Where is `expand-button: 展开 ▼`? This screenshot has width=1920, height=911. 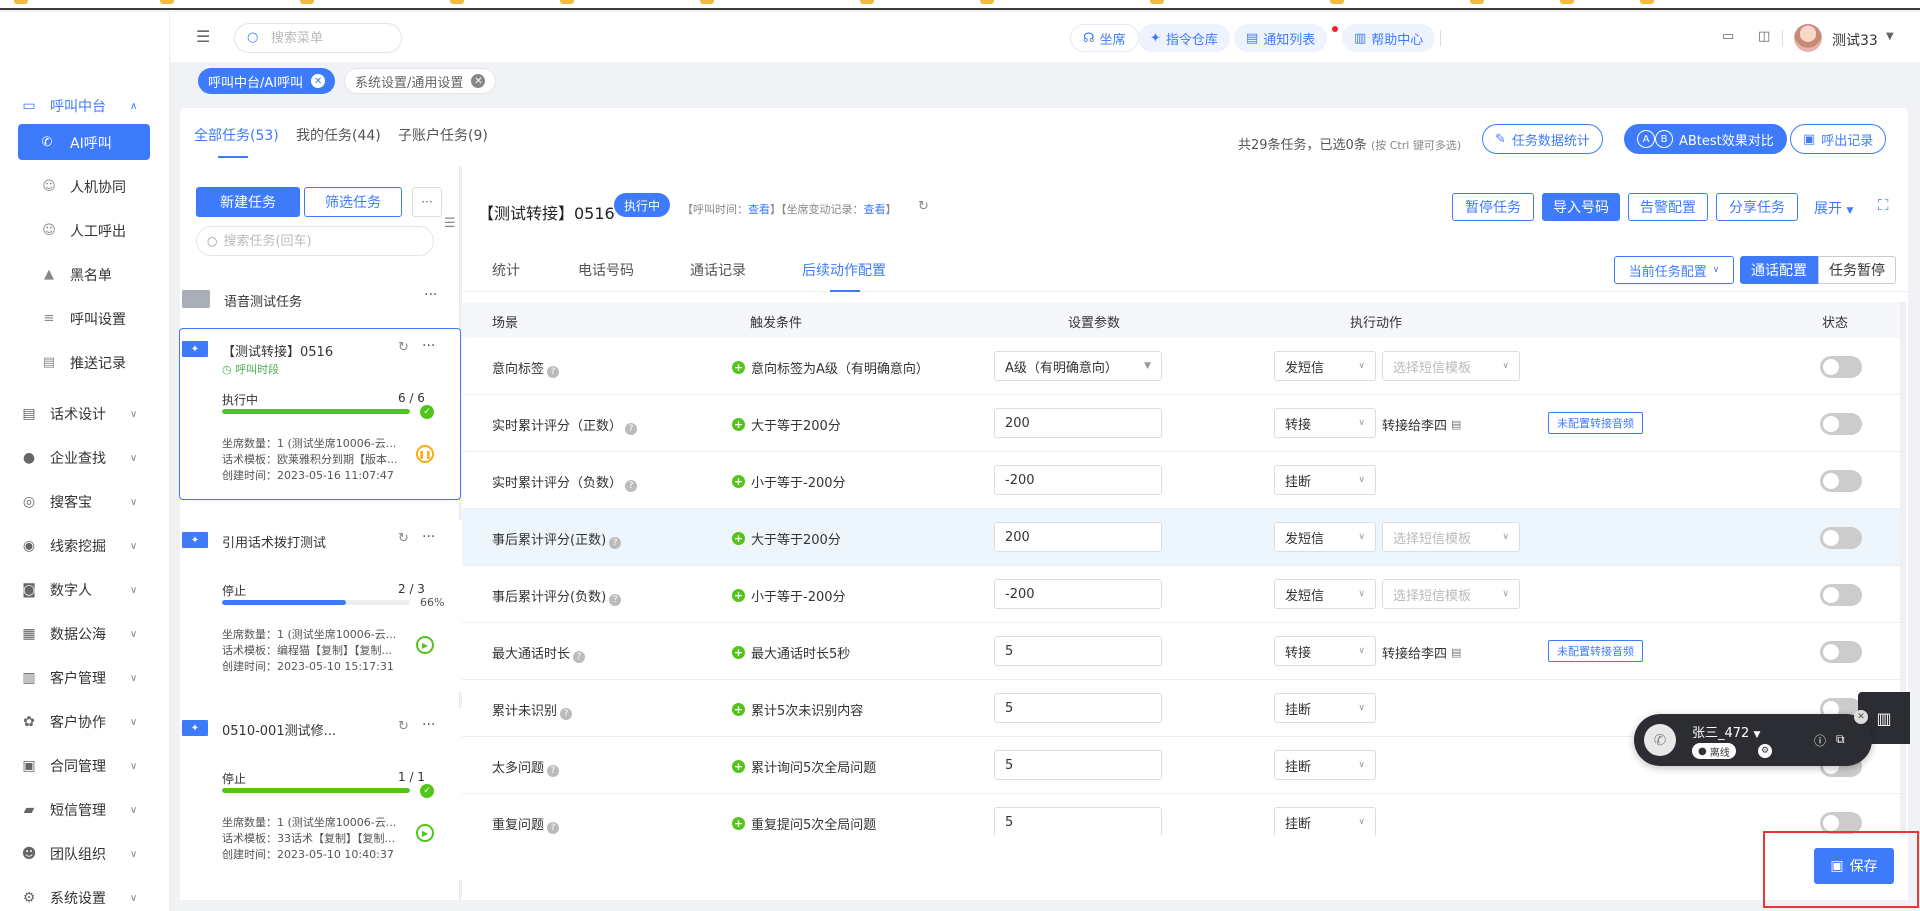 expand-button: 展开 ▼ is located at coordinates (1833, 208).